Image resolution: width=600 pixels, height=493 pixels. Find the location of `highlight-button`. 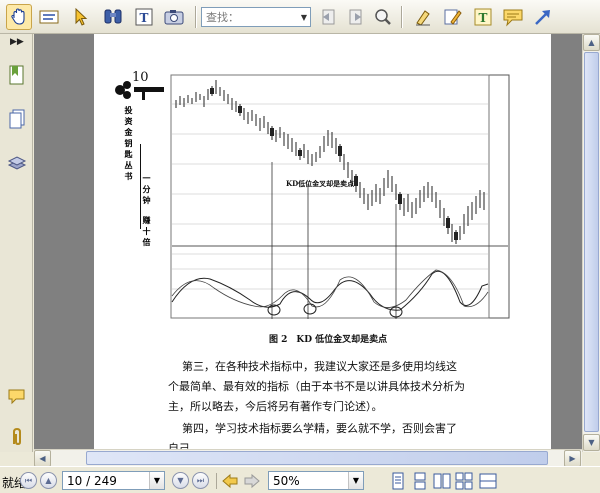

highlight-button is located at coordinates (423, 17).